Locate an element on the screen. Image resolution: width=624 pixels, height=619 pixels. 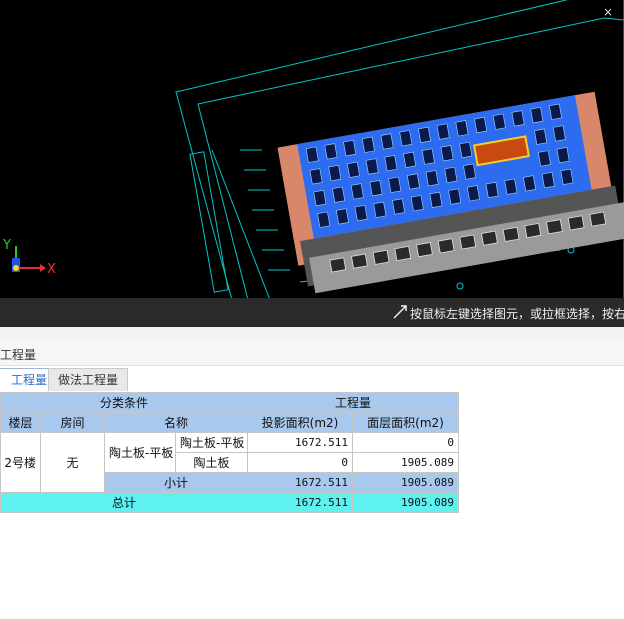
col-room: 房间 is located at coordinates (72, 422).